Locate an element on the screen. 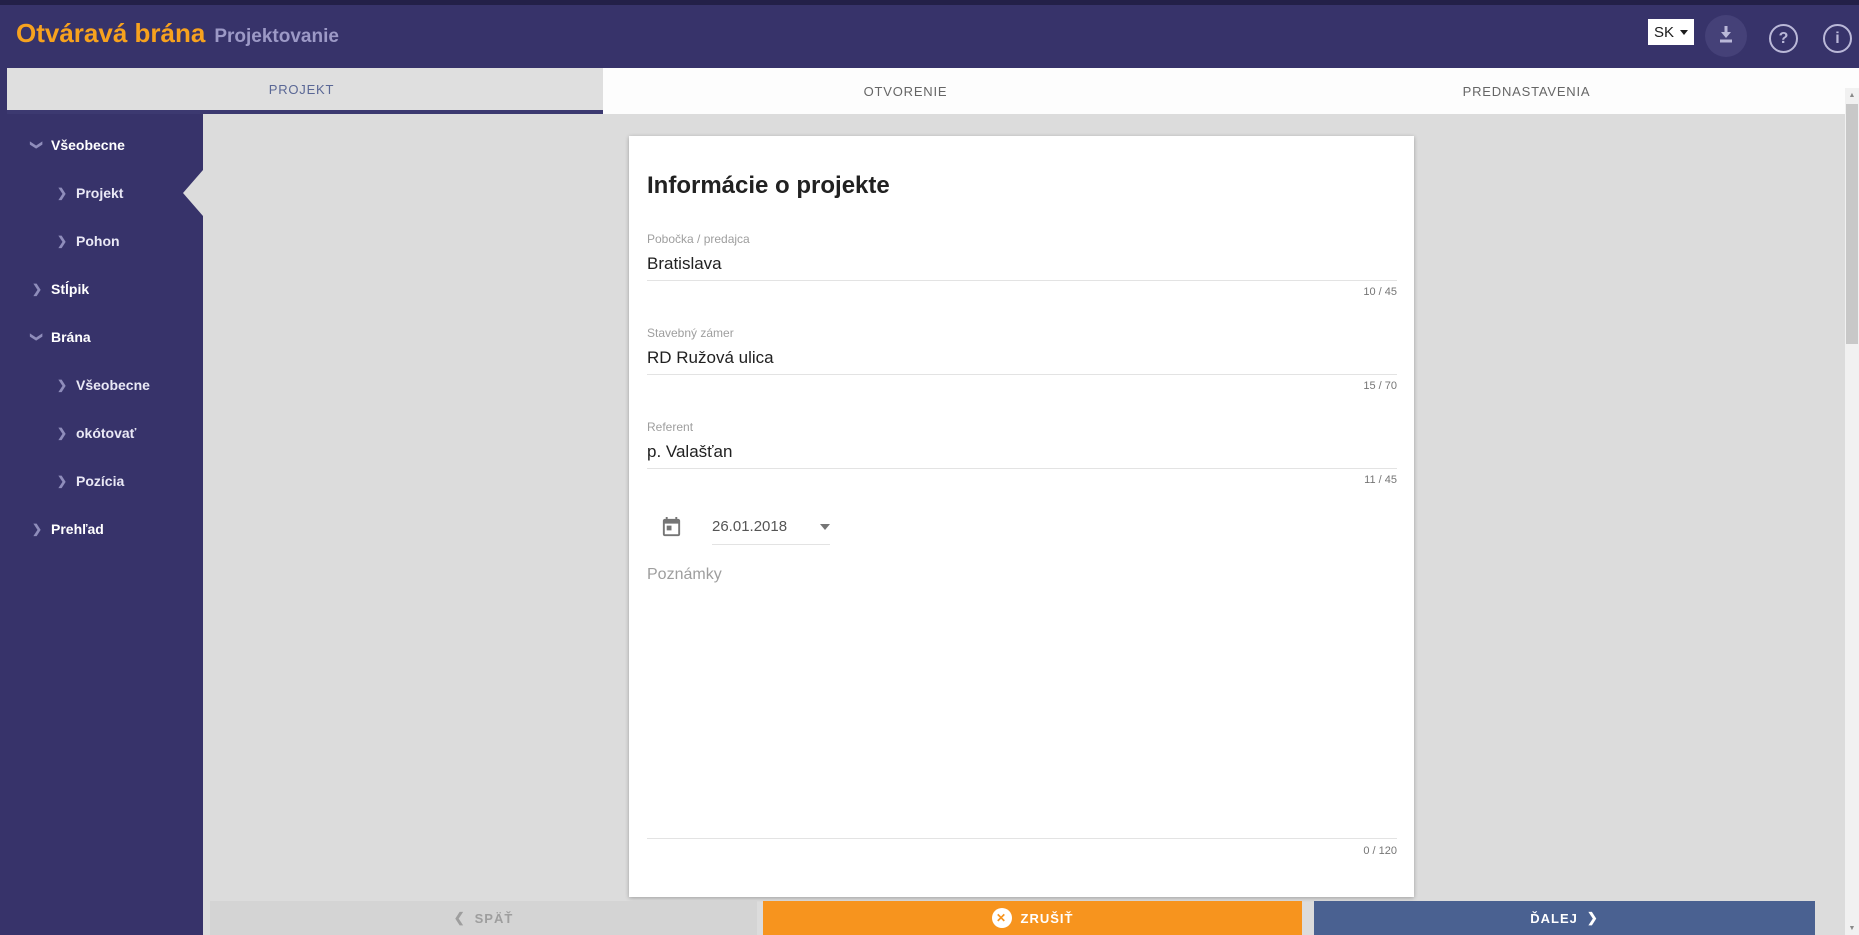 Image resolution: width=1859 pixels, height=935 pixels. date-picker: 26.01.2018 is located at coordinates (771, 531).